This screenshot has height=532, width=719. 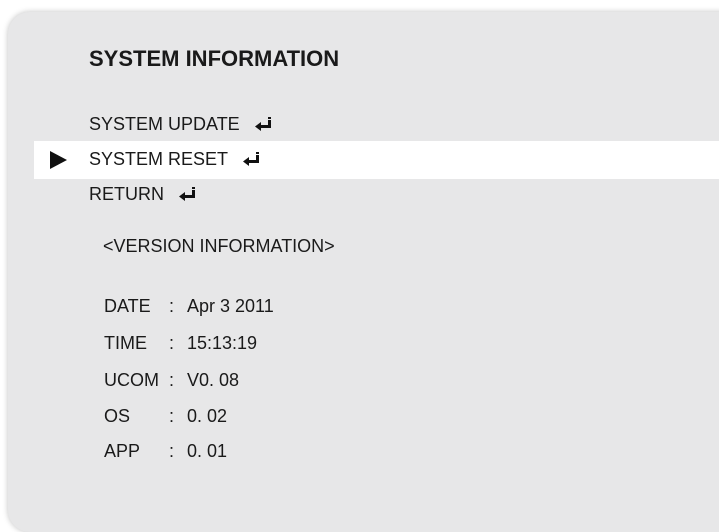 I want to click on info-key: TIME, so click(x=125, y=343).